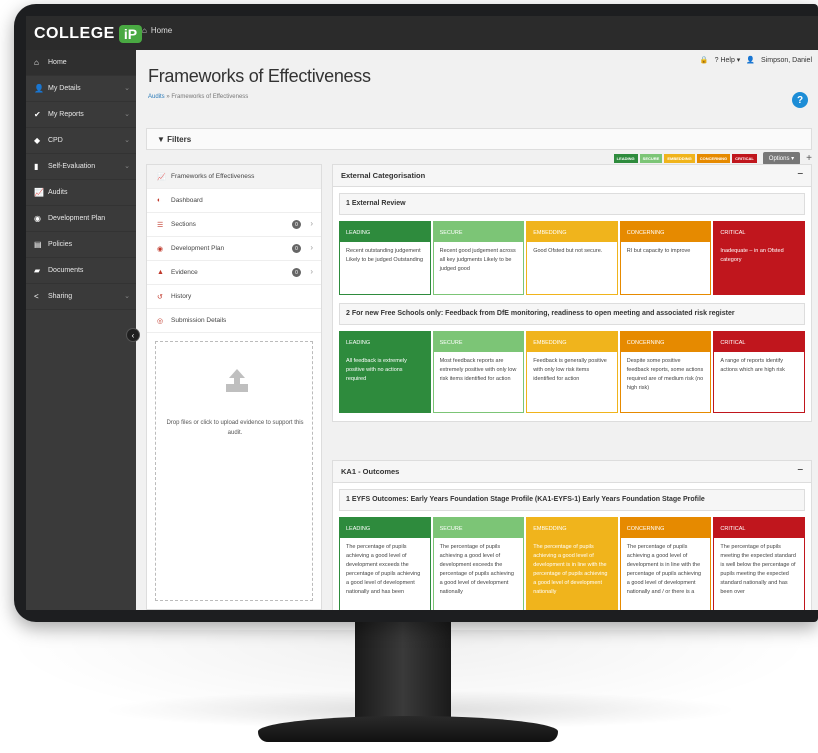  What do you see at coordinates (36, 166) in the screenshot?
I see `book-icon: ▮` at bounding box center [36, 166].